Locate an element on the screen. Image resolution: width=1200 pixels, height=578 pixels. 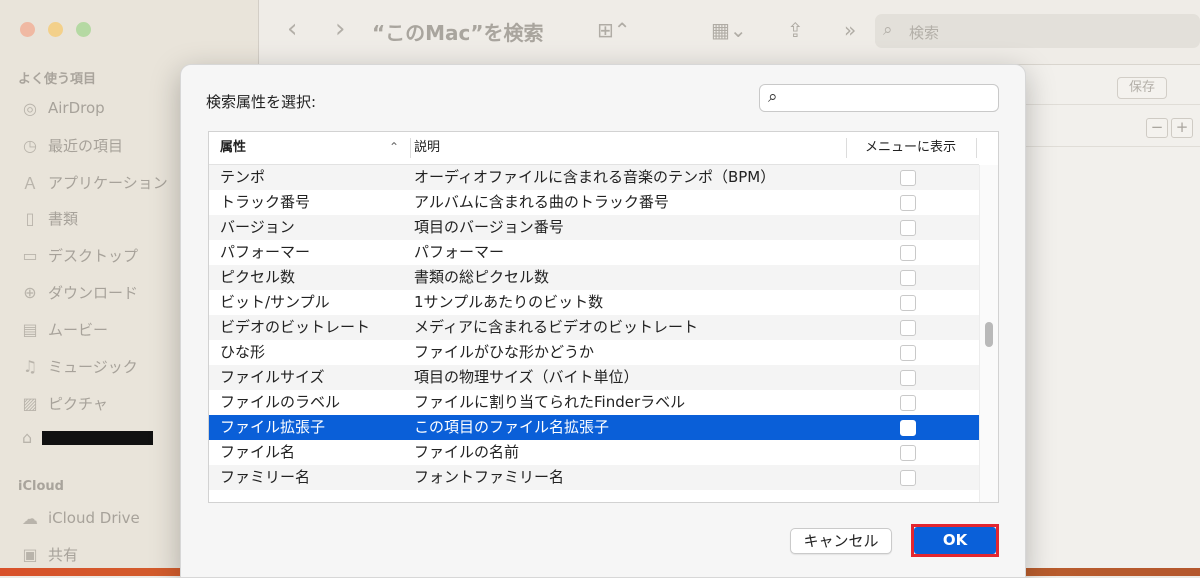
column-header-attribute: 属性 is located at coordinates (233, 148).